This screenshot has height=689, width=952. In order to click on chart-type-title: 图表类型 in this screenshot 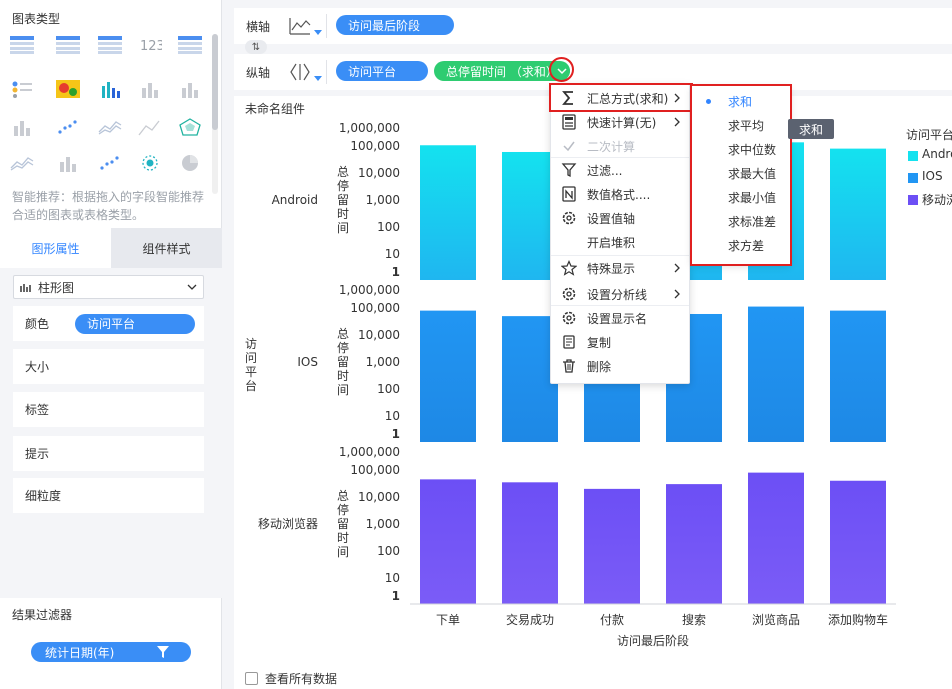, I will do `click(36, 19)`.